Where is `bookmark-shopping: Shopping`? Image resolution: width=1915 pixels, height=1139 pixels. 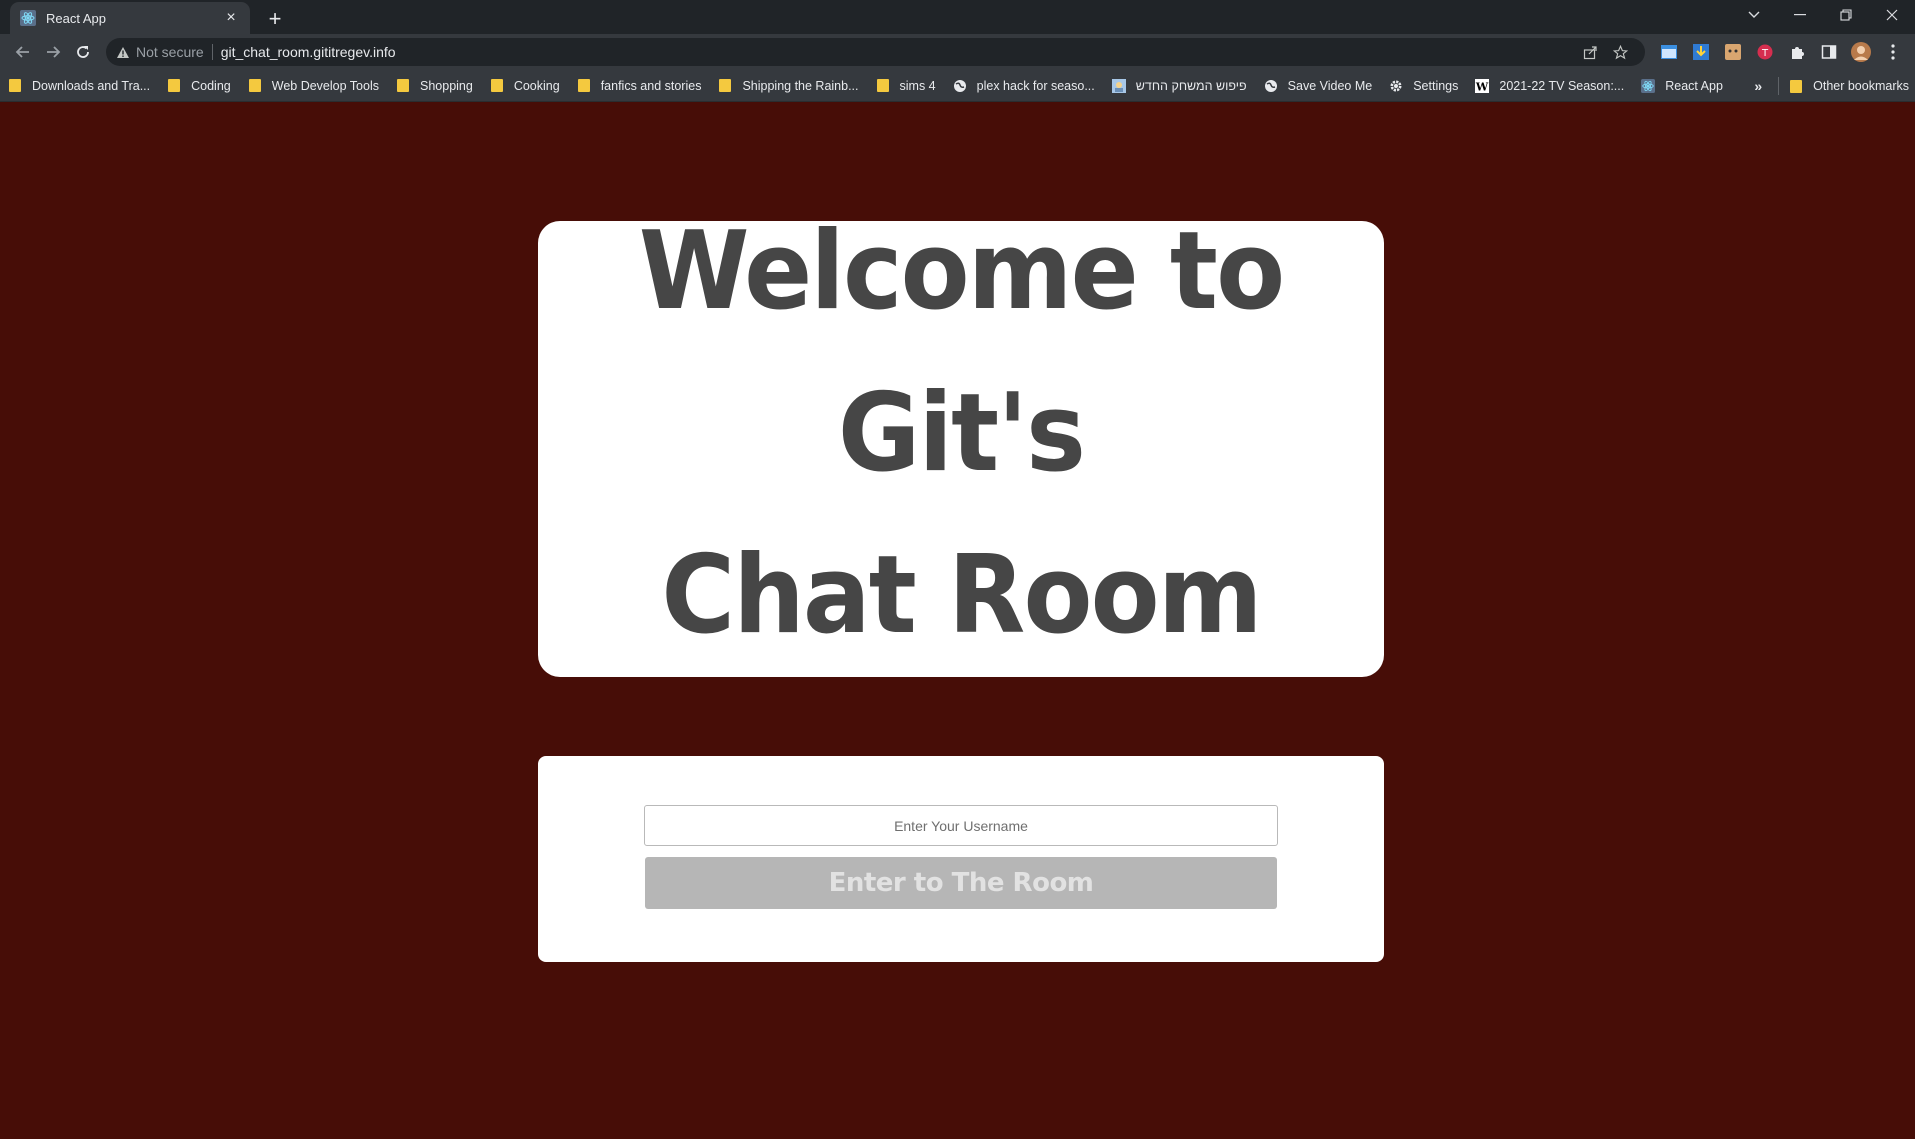 bookmark-shopping: Shopping is located at coordinates (434, 86).